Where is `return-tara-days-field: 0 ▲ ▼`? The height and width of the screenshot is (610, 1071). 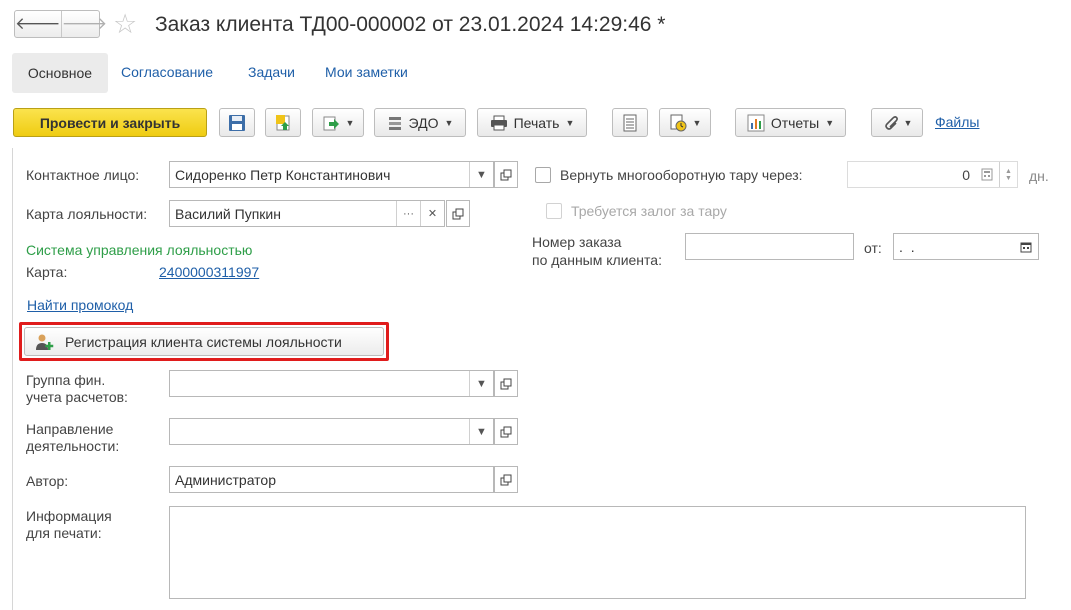
return-tara-days-field: 0 ▲ ▼ is located at coordinates (932, 174).